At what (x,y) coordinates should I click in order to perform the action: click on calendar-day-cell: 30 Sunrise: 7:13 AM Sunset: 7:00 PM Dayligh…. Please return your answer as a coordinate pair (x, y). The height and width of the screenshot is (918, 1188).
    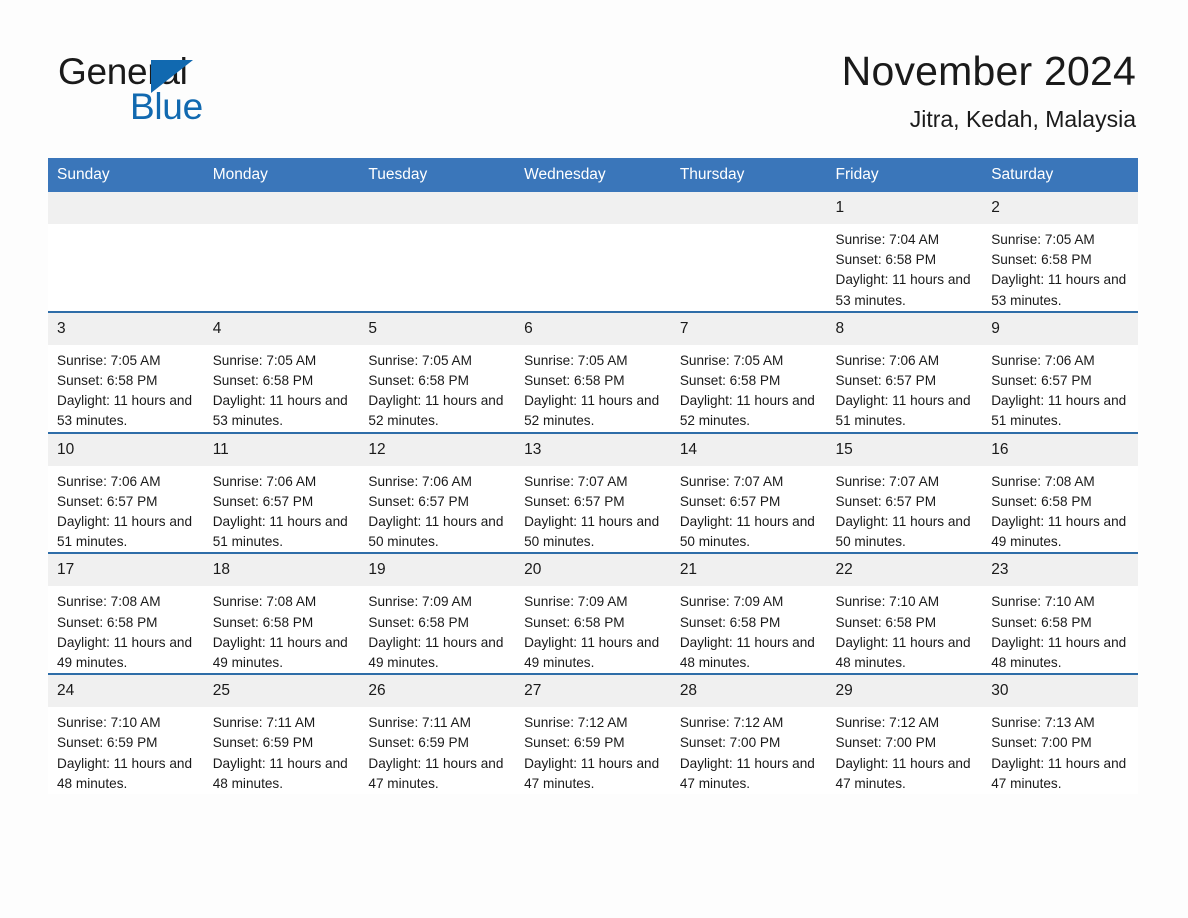
    Looking at the image, I should click on (1060, 734).